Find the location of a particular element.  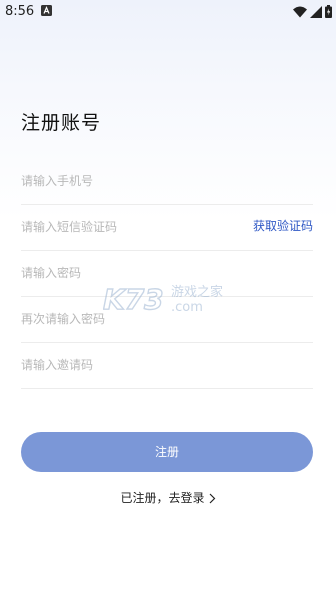

k73-watermark-logo: K73 游戏之家 .com is located at coordinates (163, 299).